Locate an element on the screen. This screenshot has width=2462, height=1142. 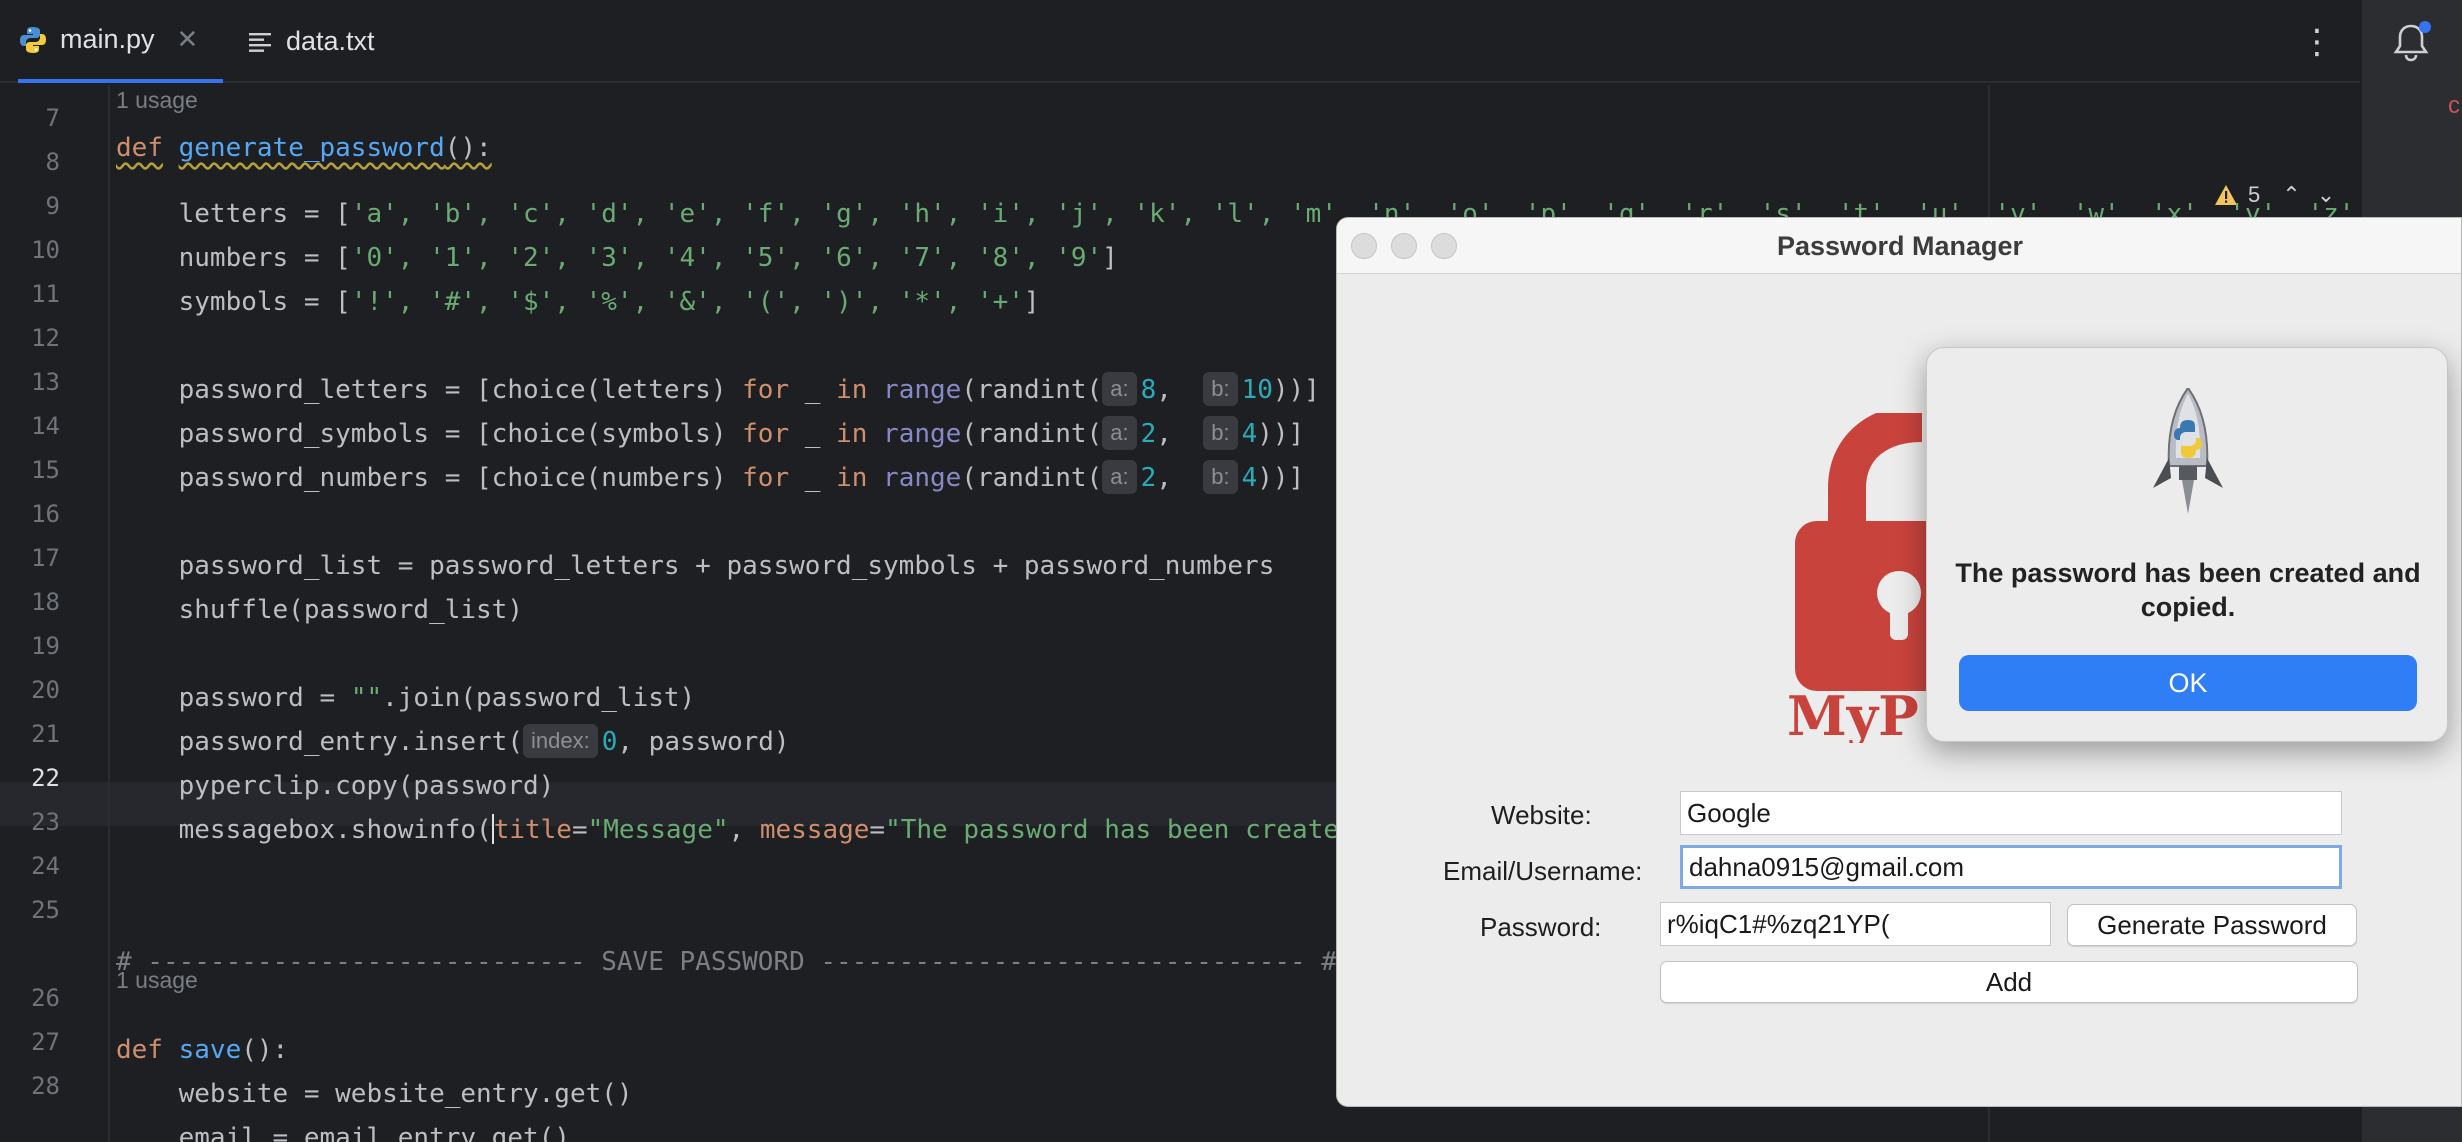
window-titlebar: Password Manager is located at coordinates (1899, 246).